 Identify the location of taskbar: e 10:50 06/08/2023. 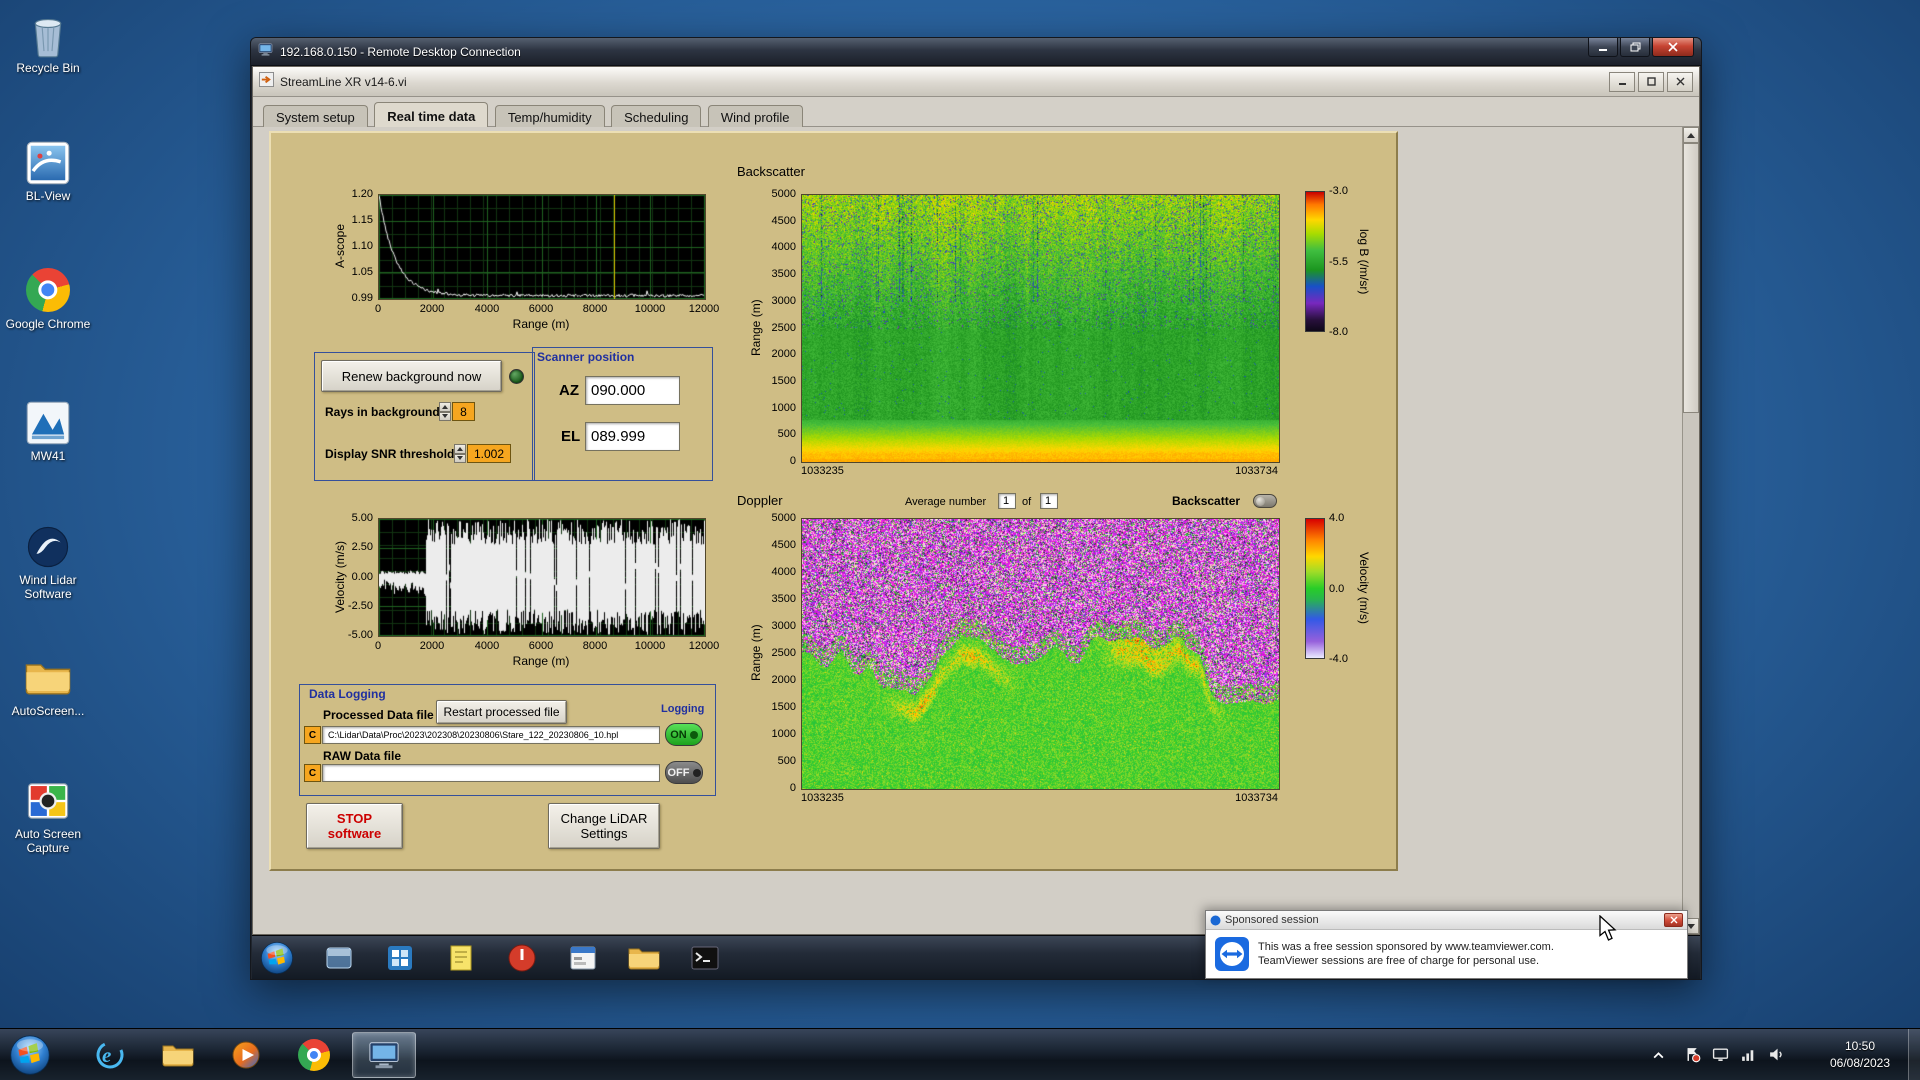
(960, 1054).